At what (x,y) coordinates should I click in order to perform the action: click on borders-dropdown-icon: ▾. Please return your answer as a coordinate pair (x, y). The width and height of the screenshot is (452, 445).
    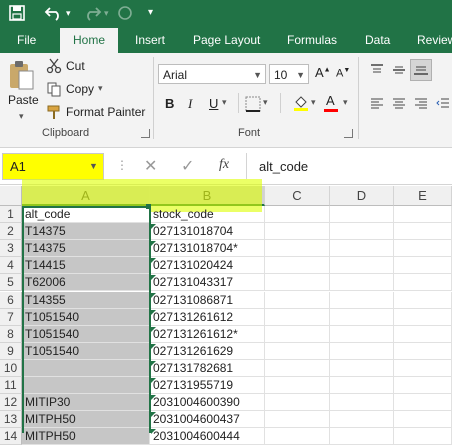
    Looking at the image, I should click on (265, 102).